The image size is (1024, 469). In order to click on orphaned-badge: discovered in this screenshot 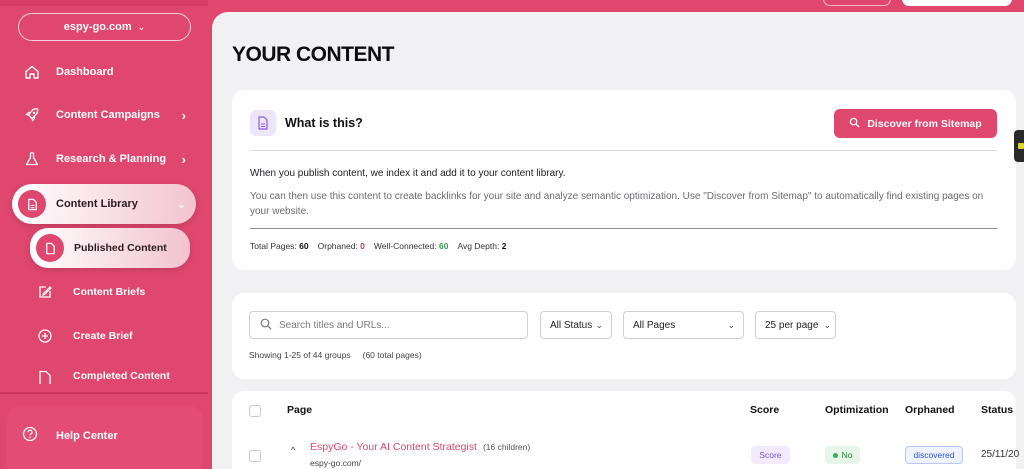, I will do `click(934, 455)`.